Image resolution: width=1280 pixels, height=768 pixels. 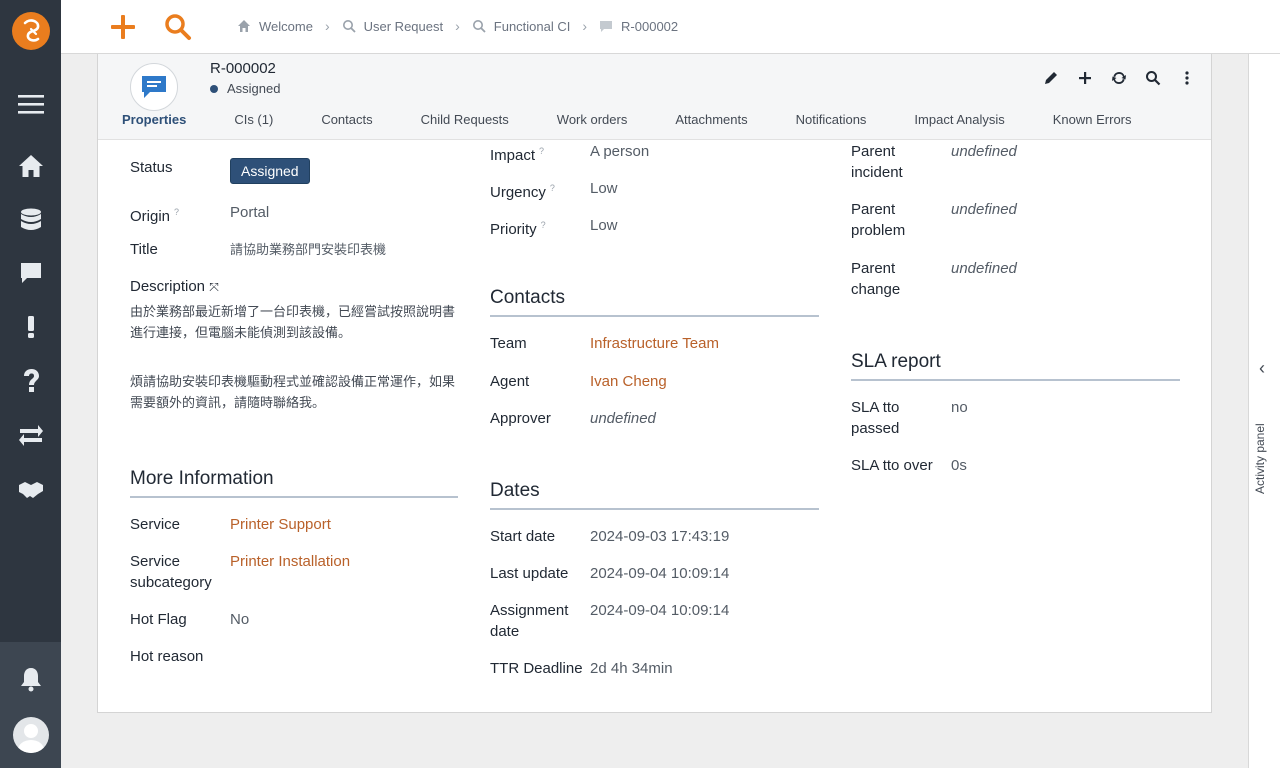 What do you see at coordinates (214, 88) in the screenshot?
I see `status-dot-icon` at bounding box center [214, 88].